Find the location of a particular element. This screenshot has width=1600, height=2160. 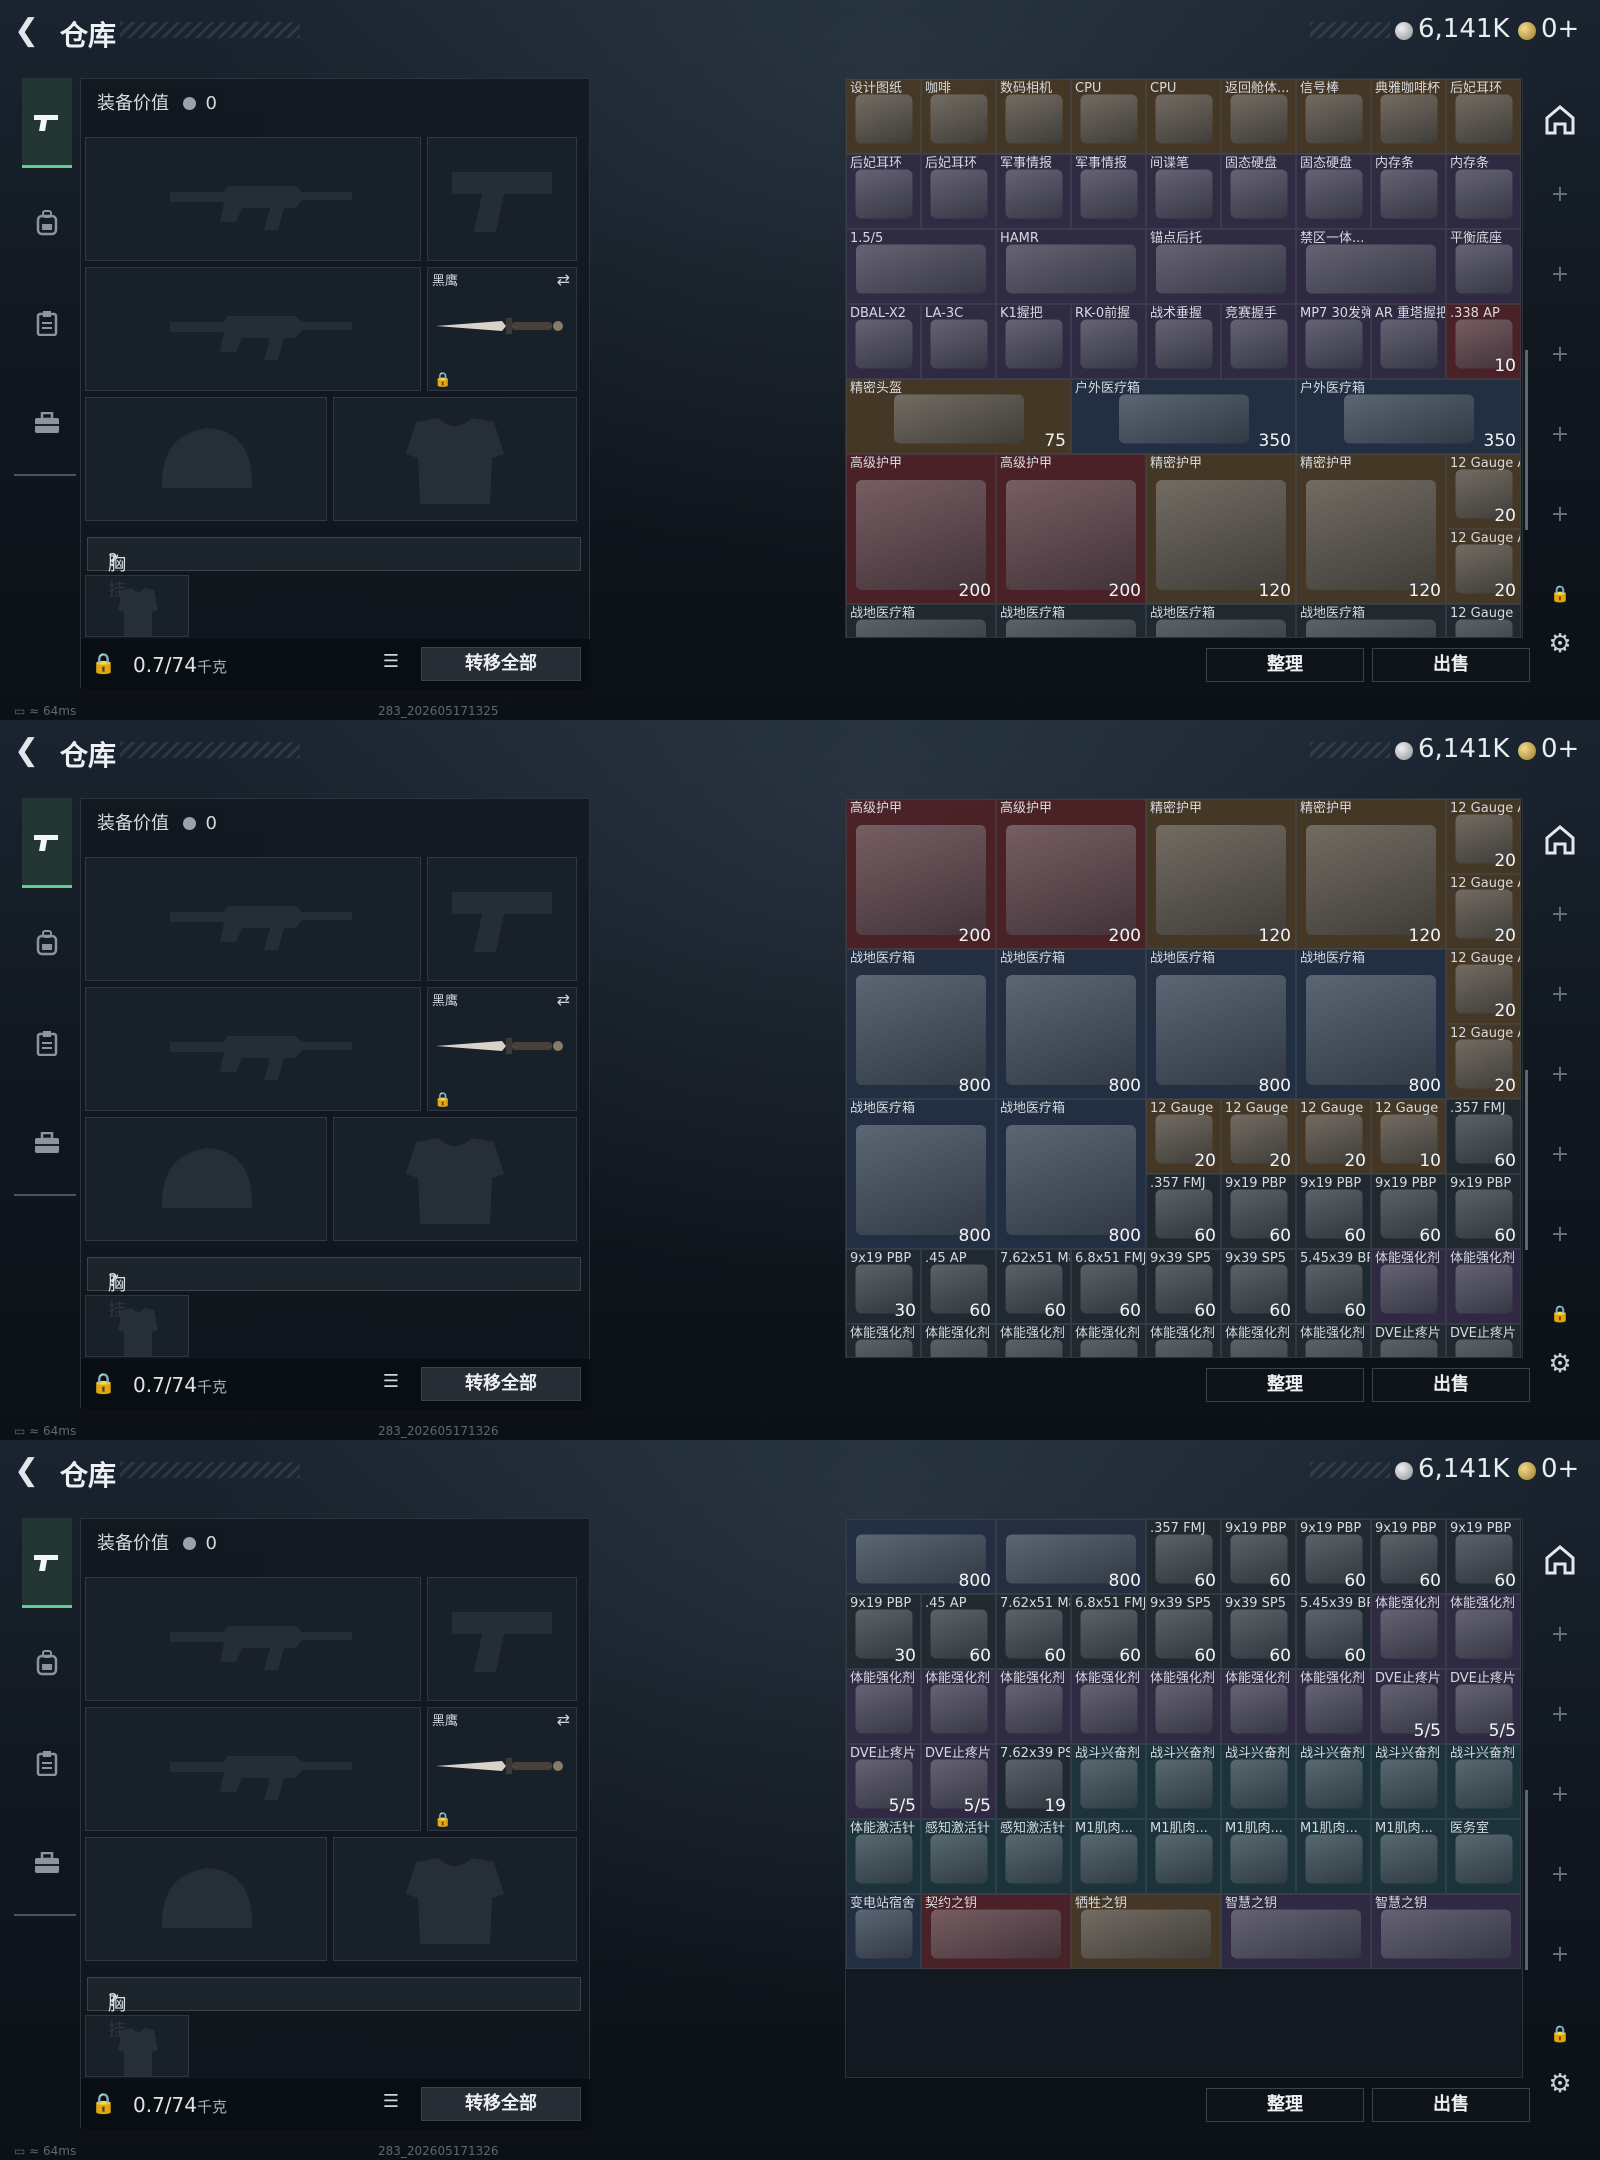

inventory-item: AR 重塔握把 is located at coordinates (1408, 341).